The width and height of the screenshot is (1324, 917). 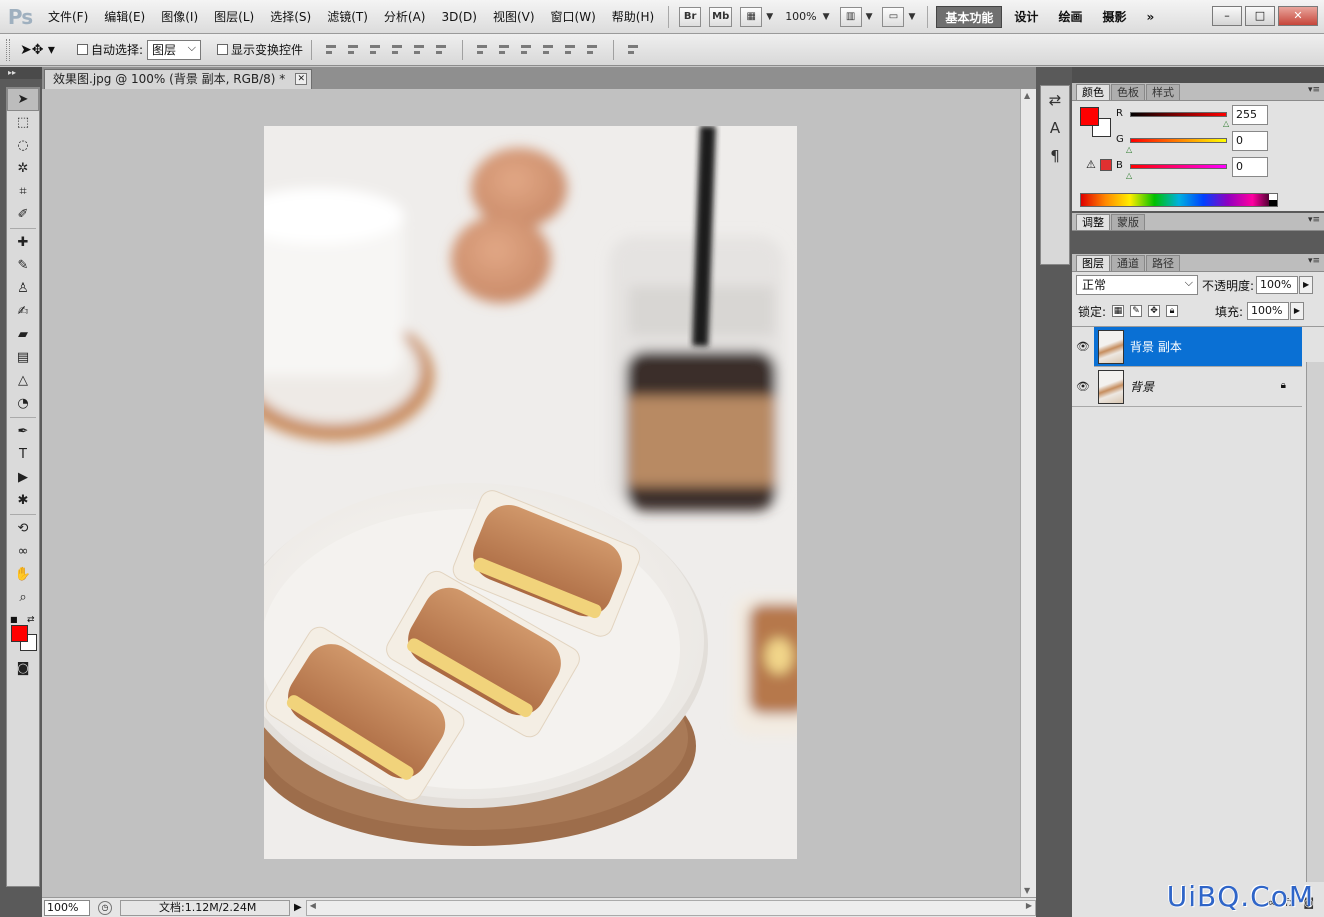 What do you see at coordinates (23, 597) in the screenshot?
I see `zoom-tool-icon: ⌕` at bounding box center [23, 597].